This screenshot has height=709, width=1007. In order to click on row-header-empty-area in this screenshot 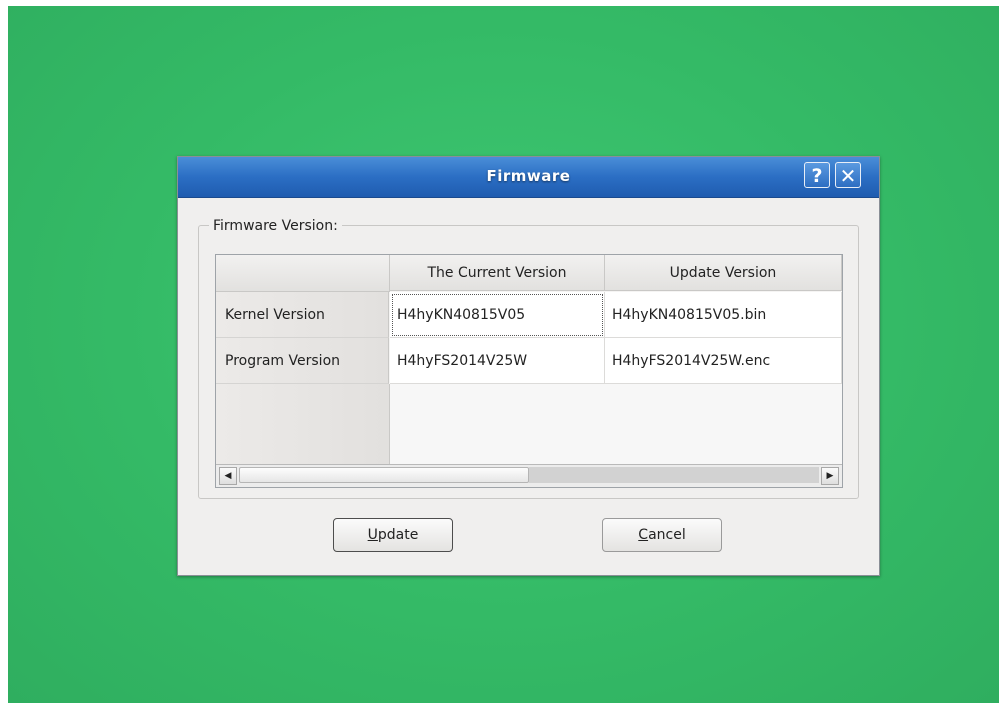, I will do `click(303, 424)`.